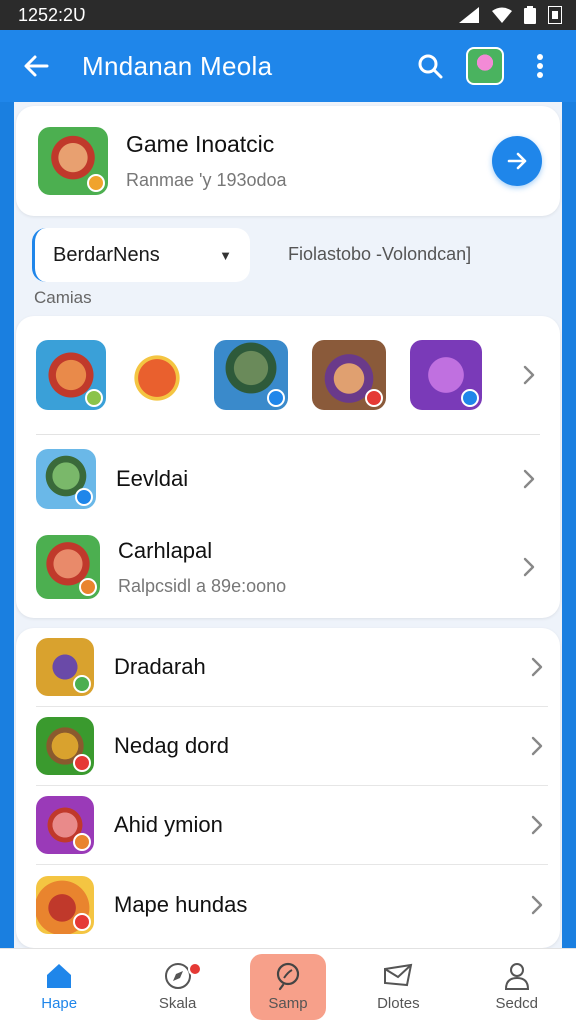 Image resolution: width=576 pixels, height=1024 pixels. I want to click on search-button, so click(430, 66).